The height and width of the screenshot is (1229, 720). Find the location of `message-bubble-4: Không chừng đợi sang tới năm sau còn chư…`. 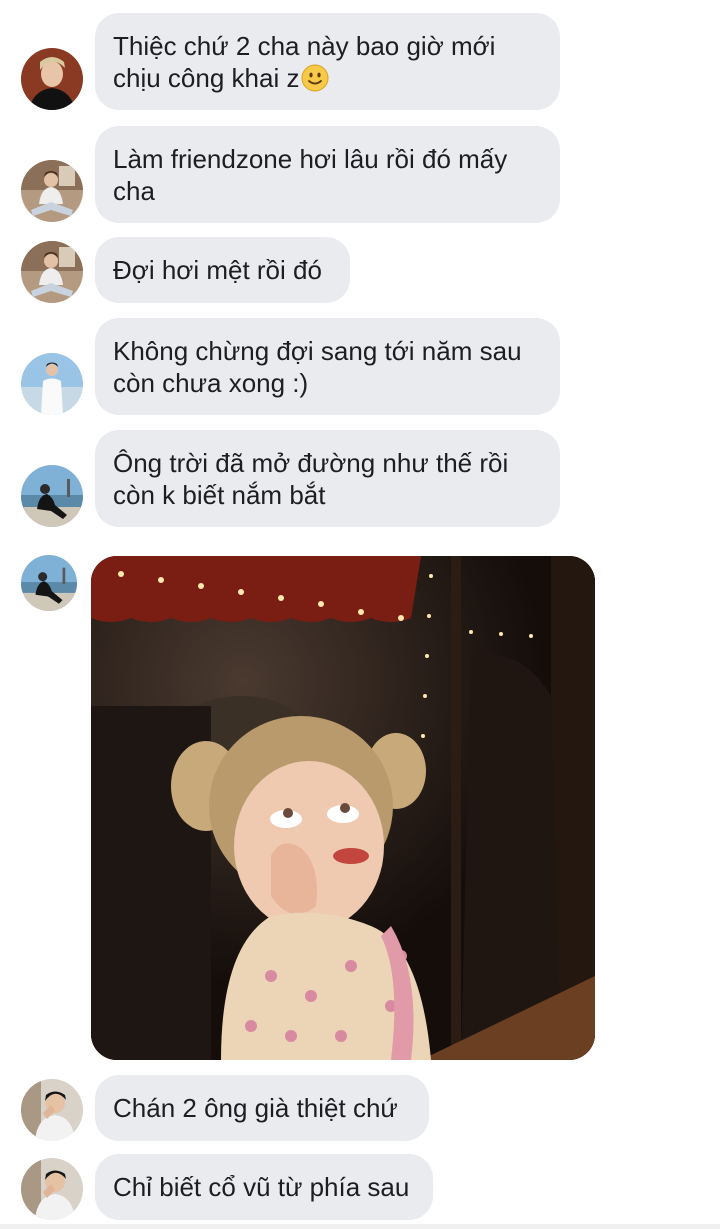

message-bubble-4: Không chừng đợi sang tới năm sau còn chư… is located at coordinates (327, 366).